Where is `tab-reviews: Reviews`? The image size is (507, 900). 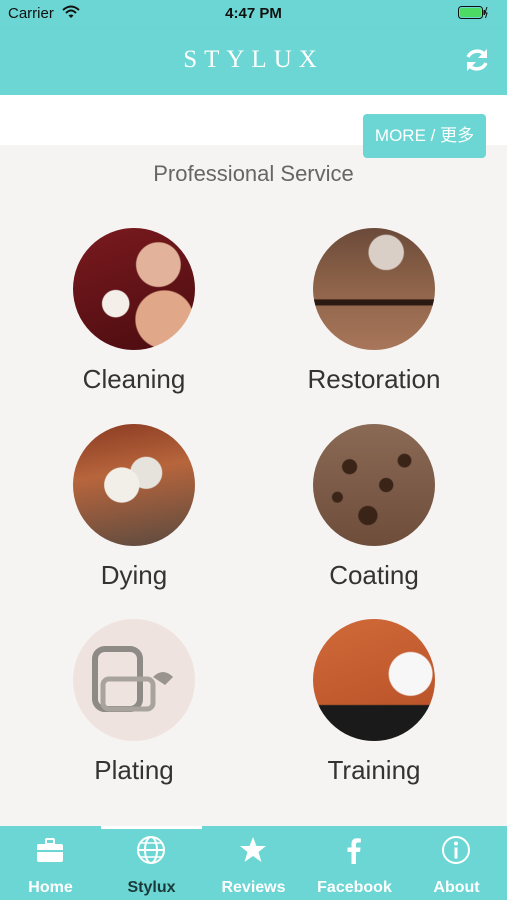
tab-reviews: Reviews is located at coordinates (253, 863).